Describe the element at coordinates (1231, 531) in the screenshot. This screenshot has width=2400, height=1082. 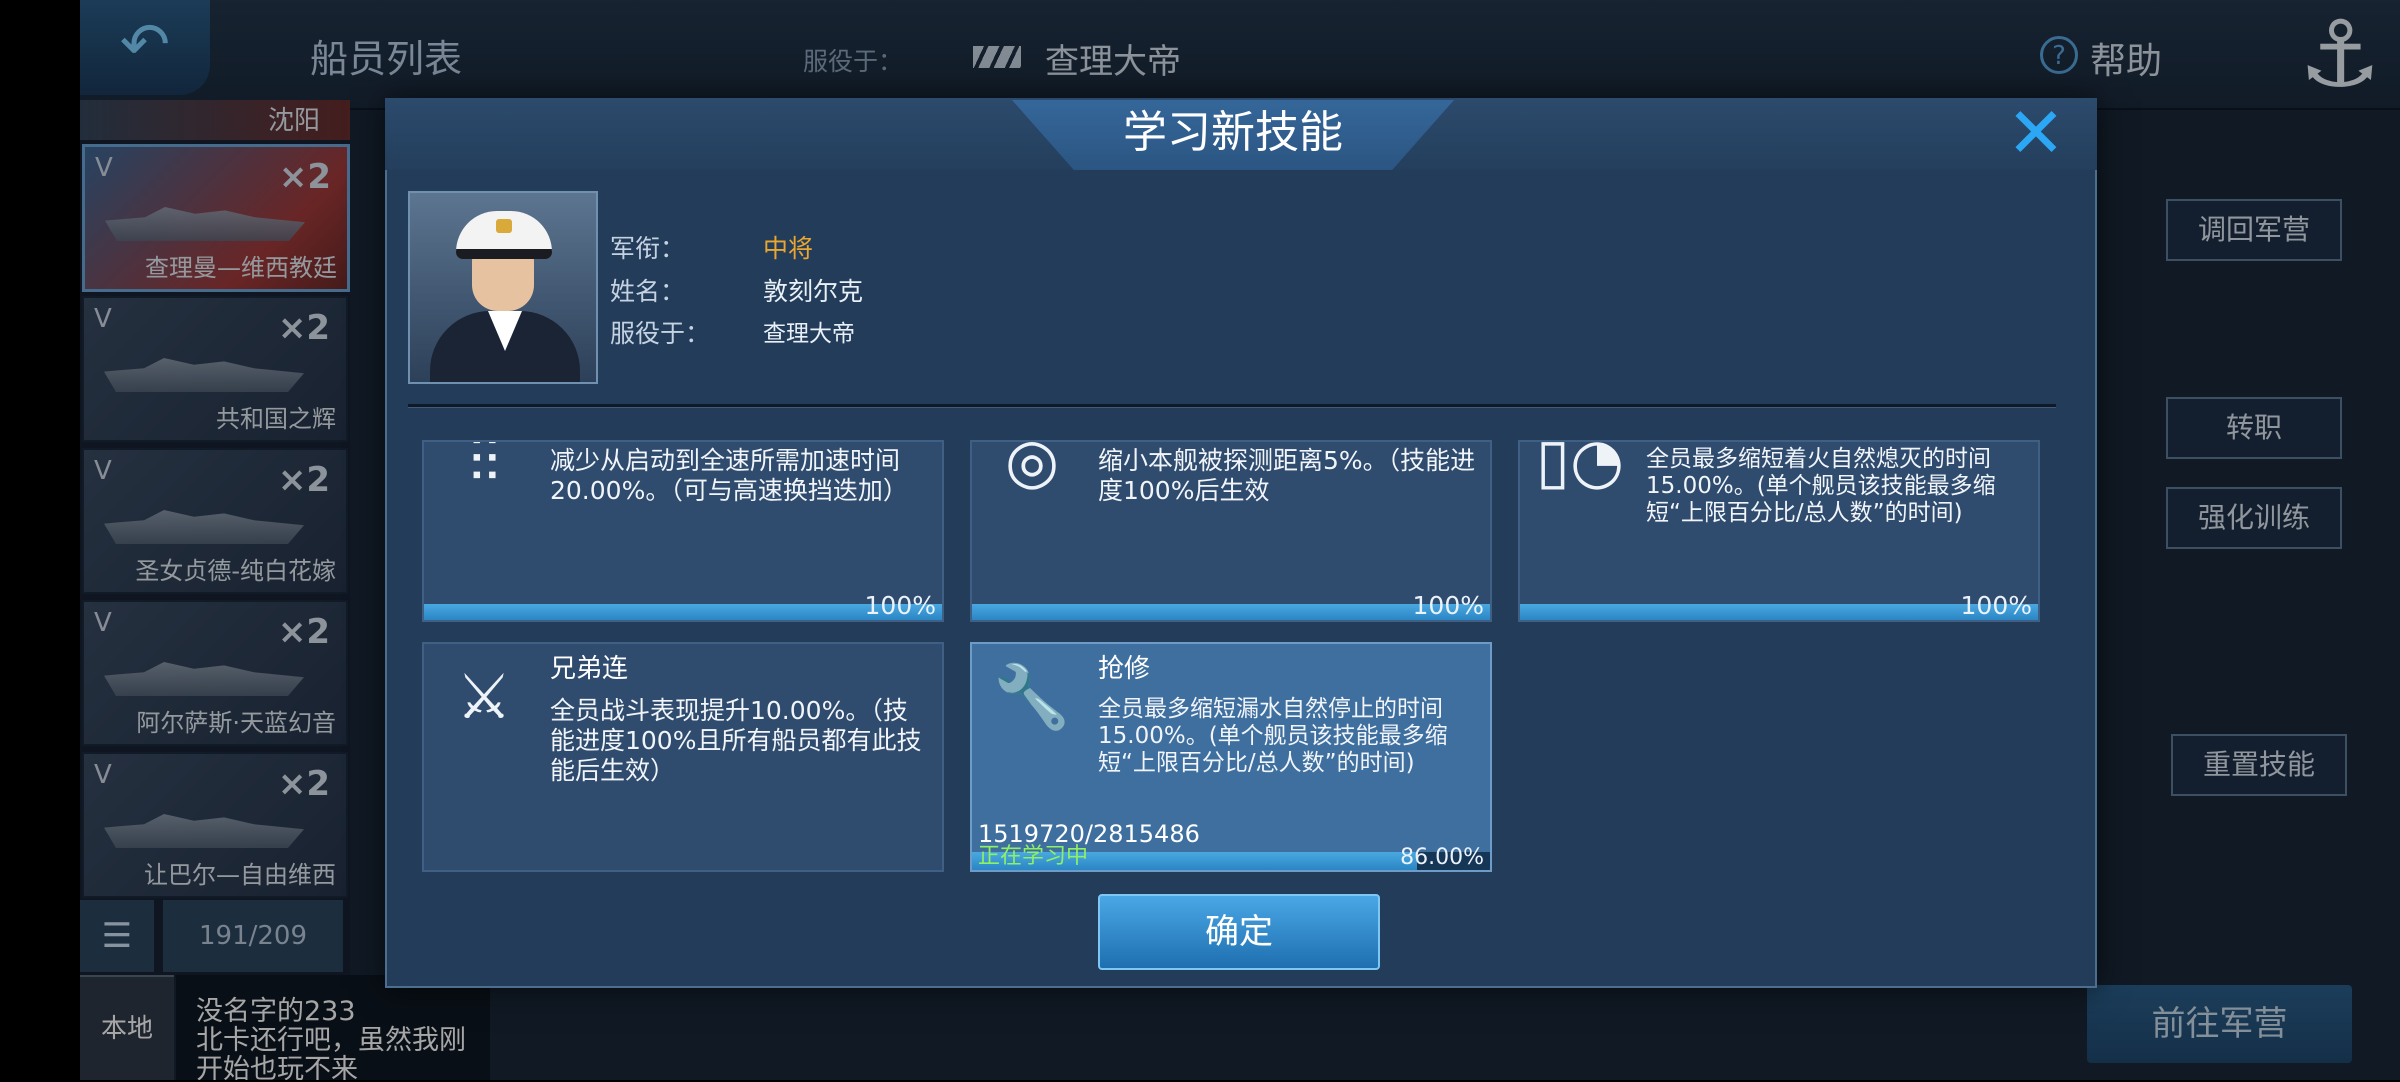
I see `skill-card: ◎ 缩小本舰被探测距离5%。（技能进度100%后生效 100%` at that location.